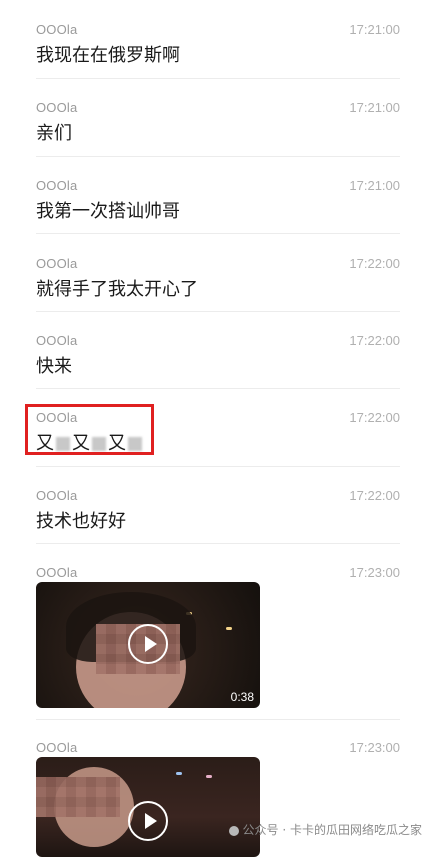 This screenshot has width=436, height=857. Describe the element at coordinates (218, 203) in the screenshot. I see `message-item: OOOla 17:21:00 我第一次搭讪帅哥` at that location.